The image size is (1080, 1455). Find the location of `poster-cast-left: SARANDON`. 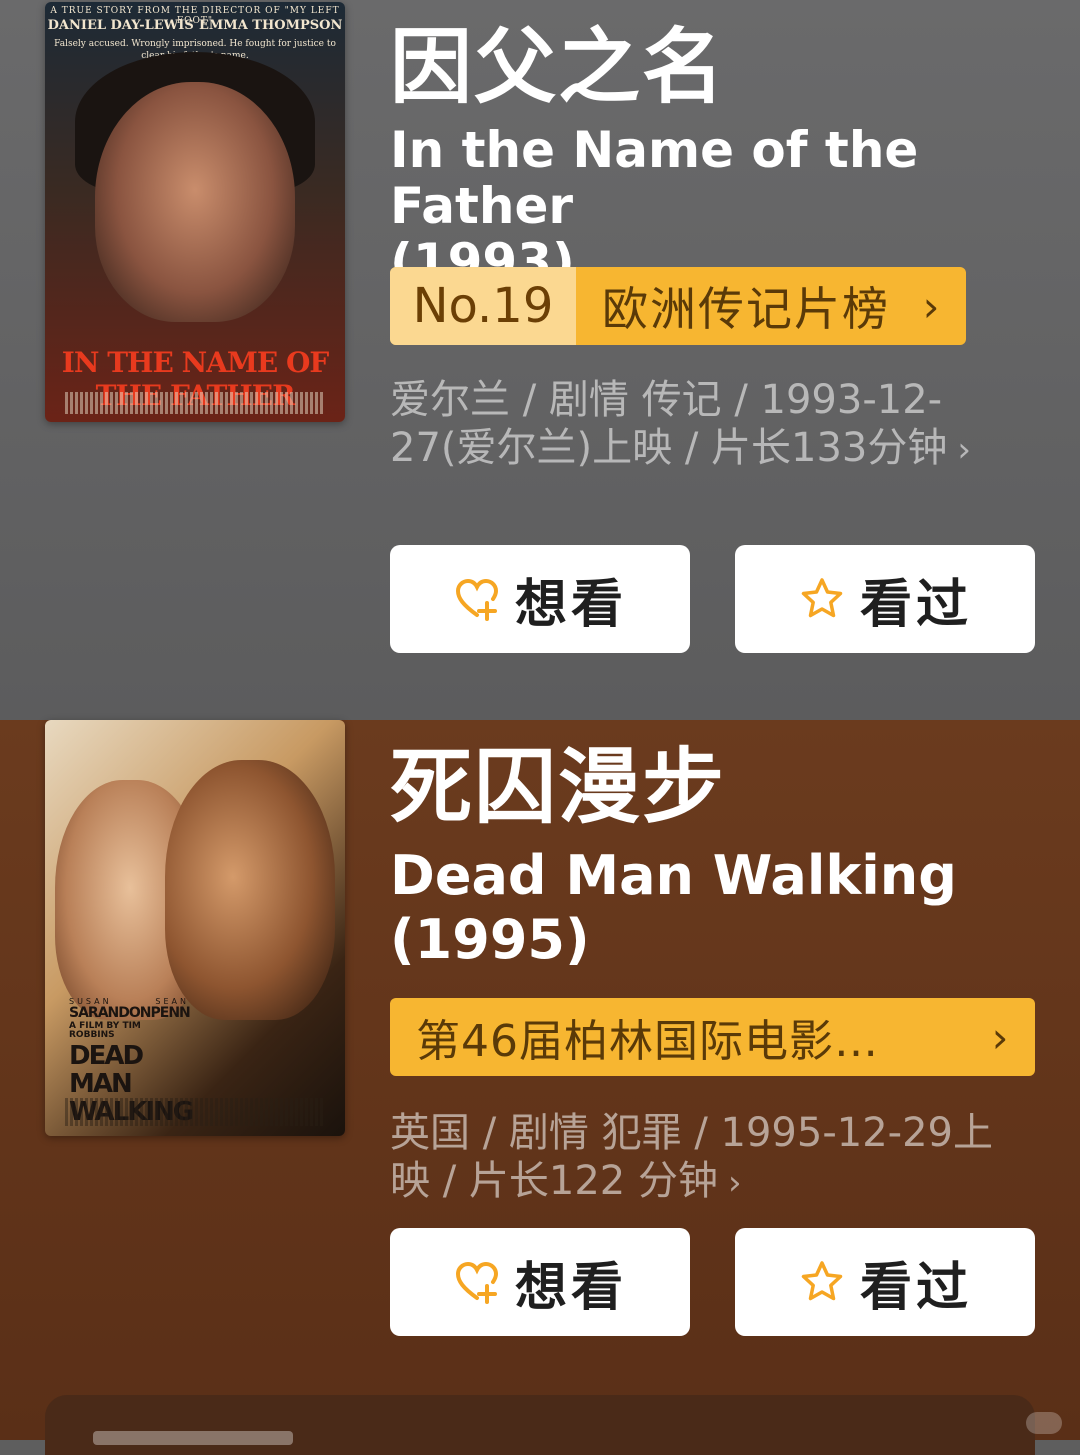

poster-cast-left: SARANDON is located at coordinates (110, 1013).